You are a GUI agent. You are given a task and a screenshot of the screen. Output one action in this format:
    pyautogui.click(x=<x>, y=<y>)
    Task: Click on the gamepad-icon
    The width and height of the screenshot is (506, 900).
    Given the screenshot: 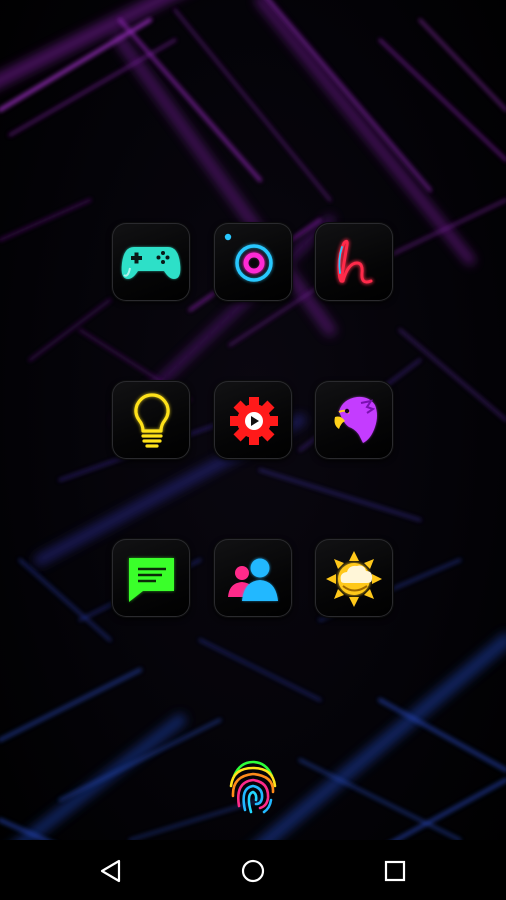 What is the action you would take?
    pyautogui.click(x=151, y=263)
    